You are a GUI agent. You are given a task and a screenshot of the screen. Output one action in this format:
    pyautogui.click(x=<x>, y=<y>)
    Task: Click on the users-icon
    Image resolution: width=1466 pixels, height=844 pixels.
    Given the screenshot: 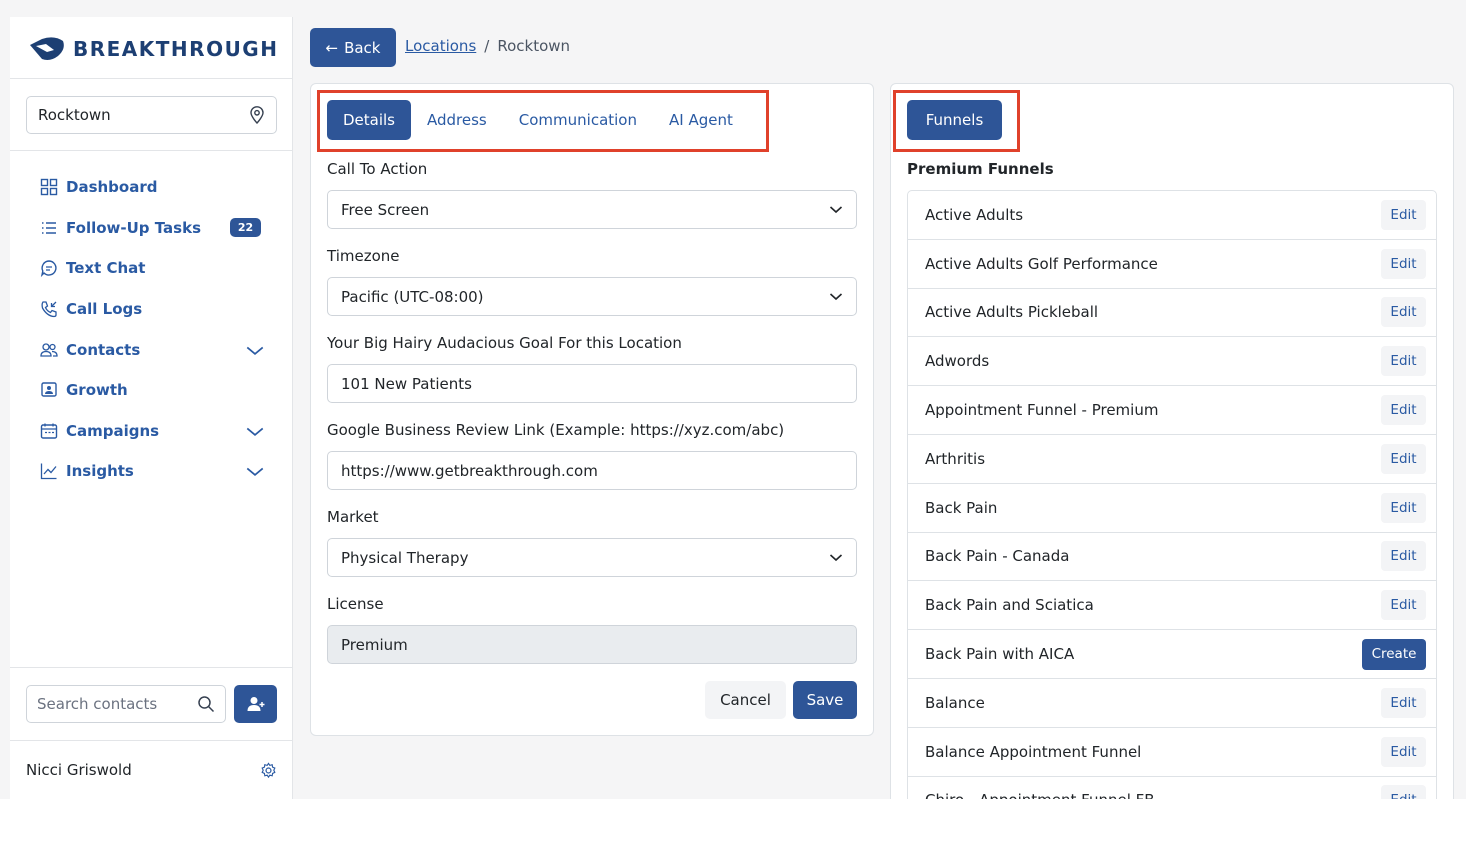 What is the action you would take?
    pyautogui.click(x=49, y=350)
    